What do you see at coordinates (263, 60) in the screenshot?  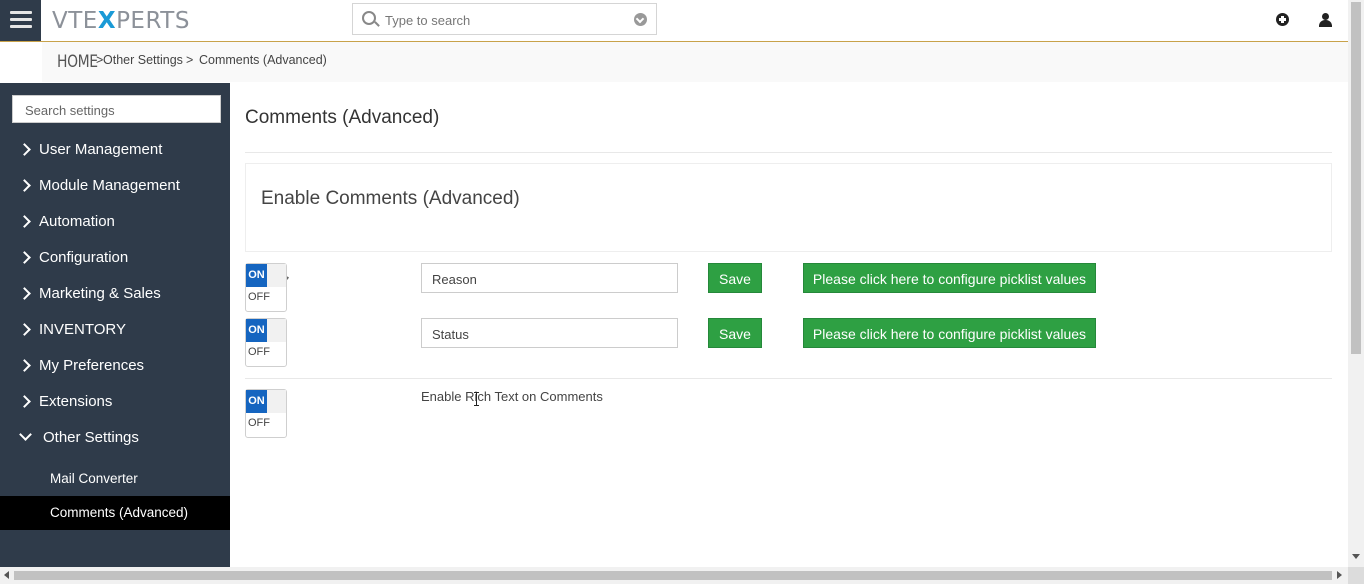 I see `breadcrumb-current: Comments (Advanced)` at bounding box center [263, 60].